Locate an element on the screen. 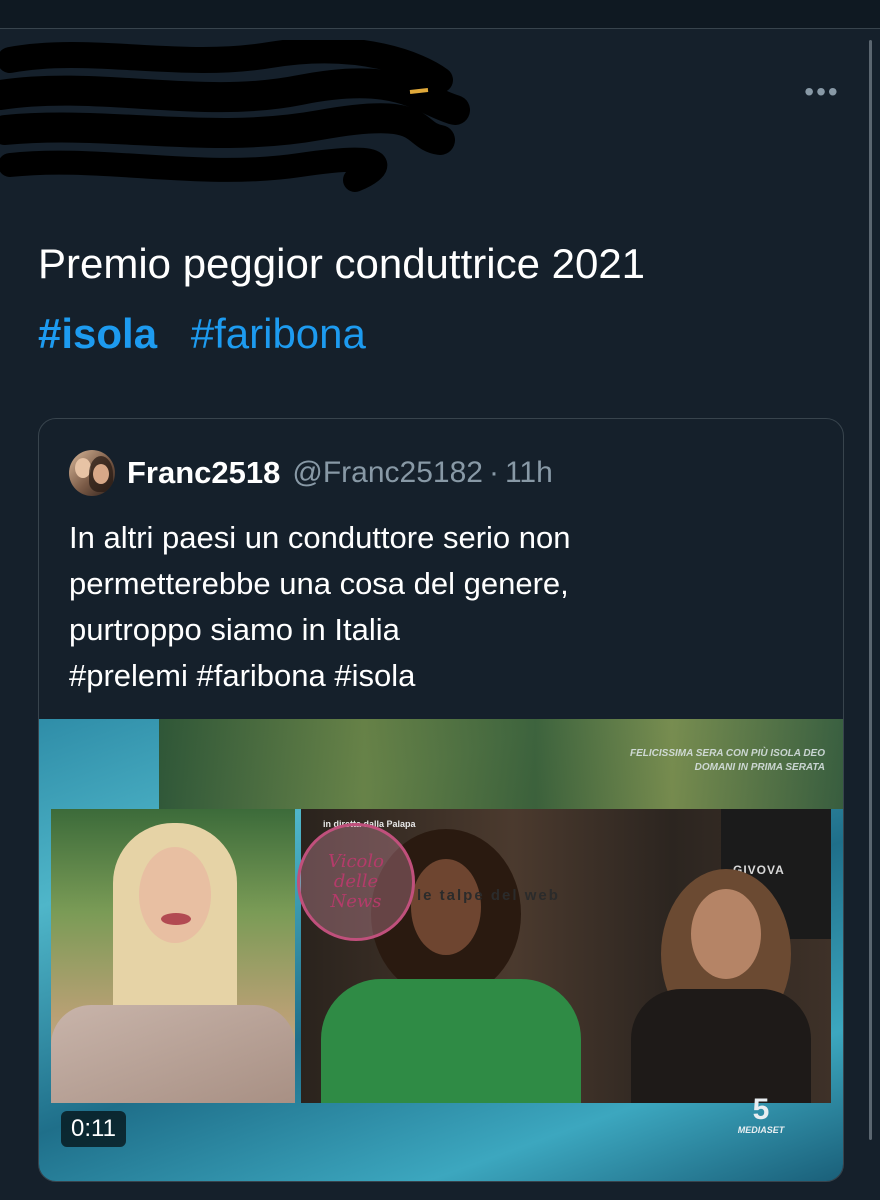  top-bar is located at coordinates (440, 14).